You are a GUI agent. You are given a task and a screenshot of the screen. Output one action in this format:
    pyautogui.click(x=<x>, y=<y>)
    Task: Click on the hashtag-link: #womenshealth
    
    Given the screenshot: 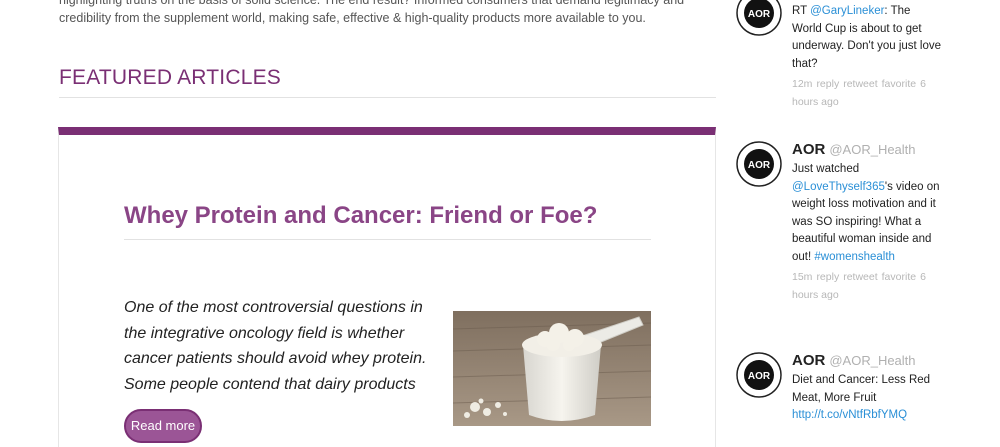 What is the action you would take?
    pyautogui.click(x=854, y=257)
    